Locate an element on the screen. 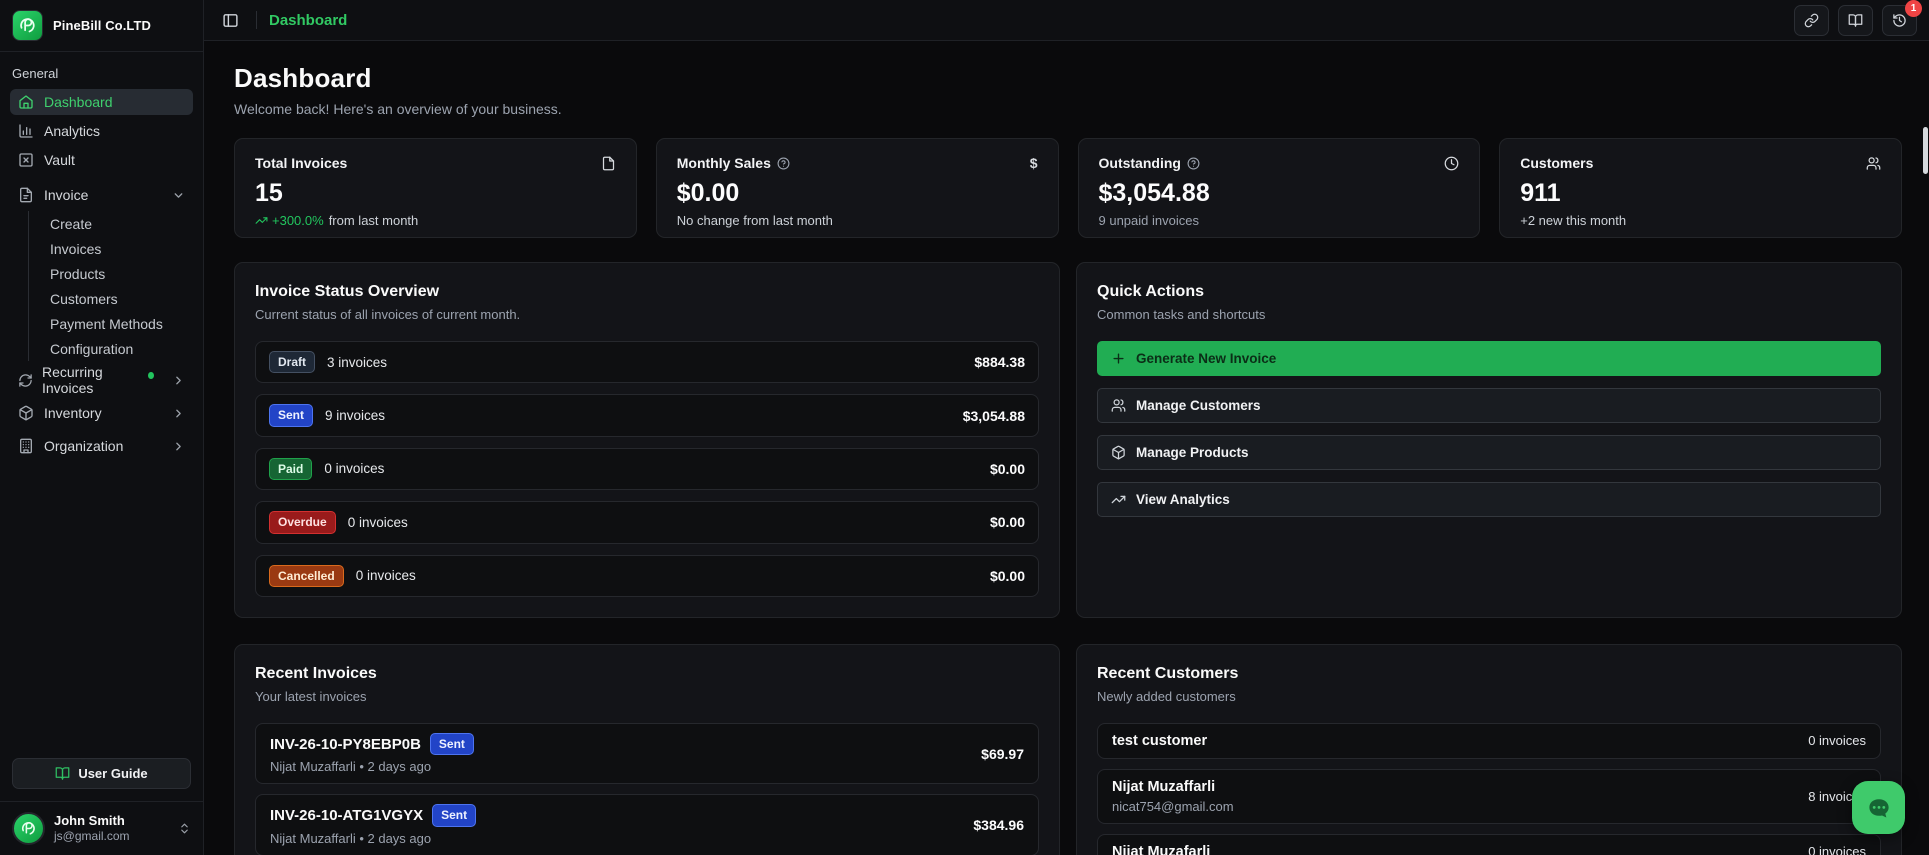  sidebar-item-invoices: Invoices is located at coordinates (118, 248).